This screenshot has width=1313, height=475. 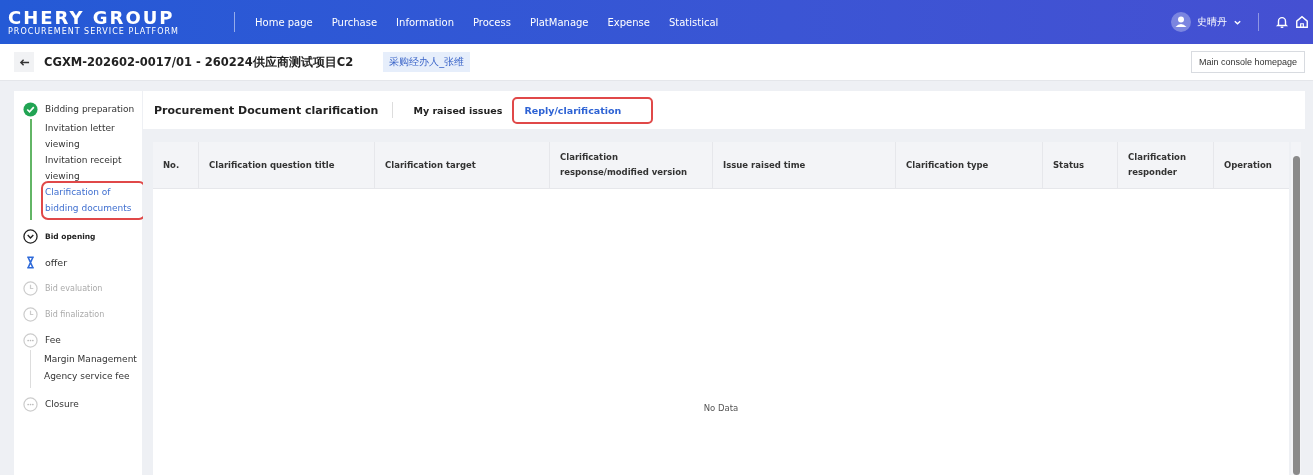 I want to click on column-header: Status, so click(x=1069, y=165).